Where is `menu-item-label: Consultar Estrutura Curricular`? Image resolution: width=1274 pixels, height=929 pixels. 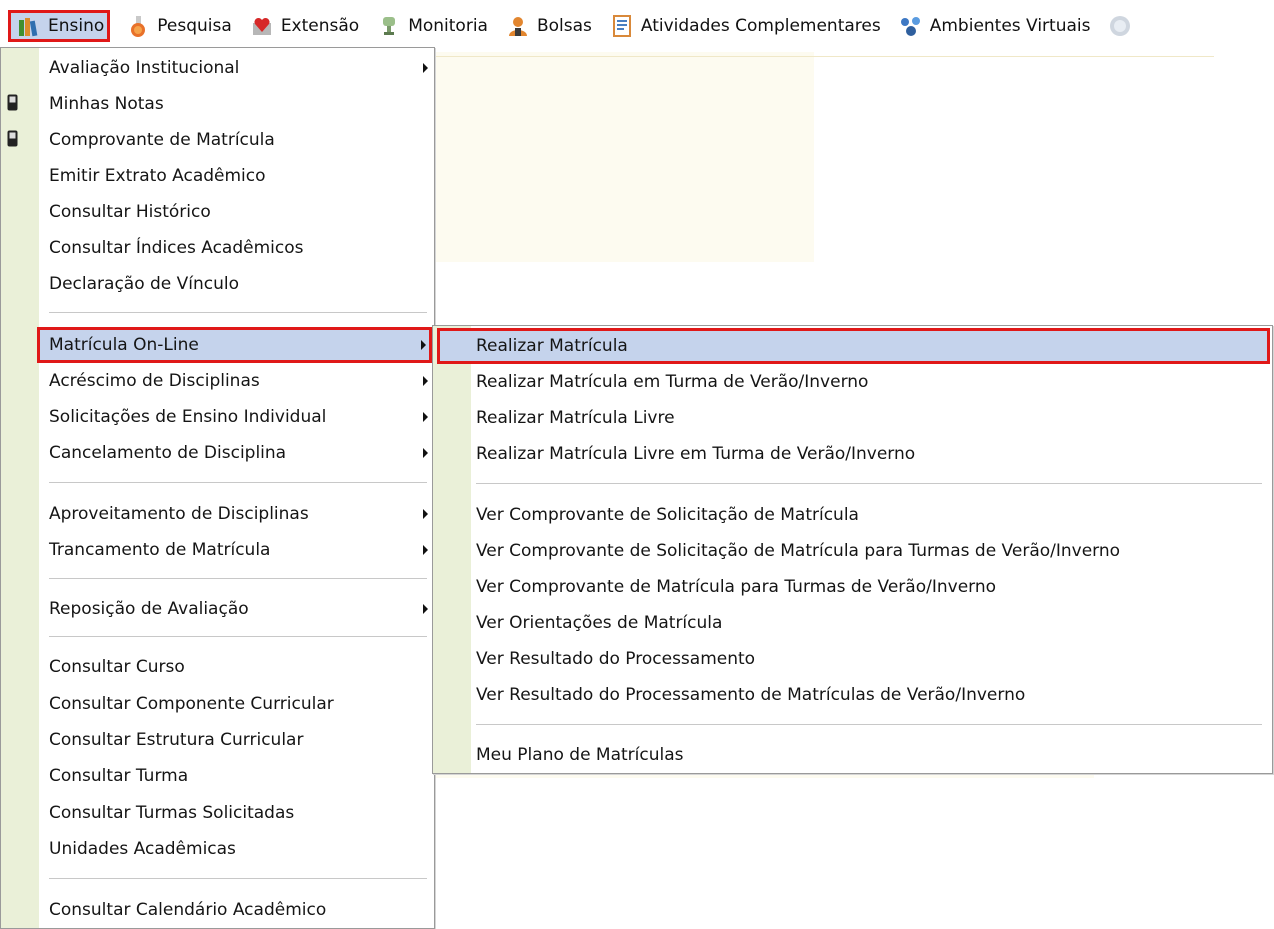 menu-item-label: Consultar Estrutura Curricular is located at coordinates (176, 740).